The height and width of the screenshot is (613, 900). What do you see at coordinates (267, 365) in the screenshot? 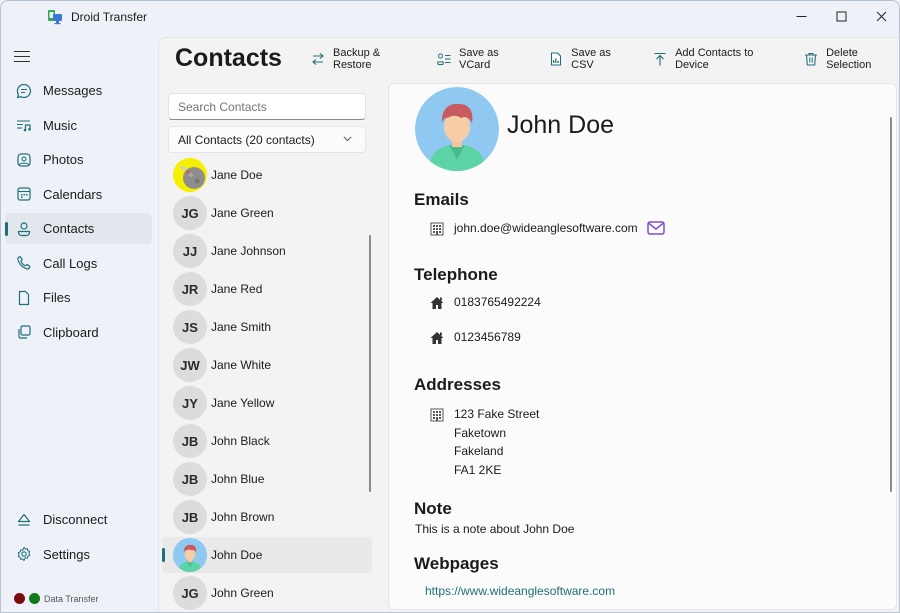
I see `contact-item: JW Jane White` at bounding box center [267, 365].